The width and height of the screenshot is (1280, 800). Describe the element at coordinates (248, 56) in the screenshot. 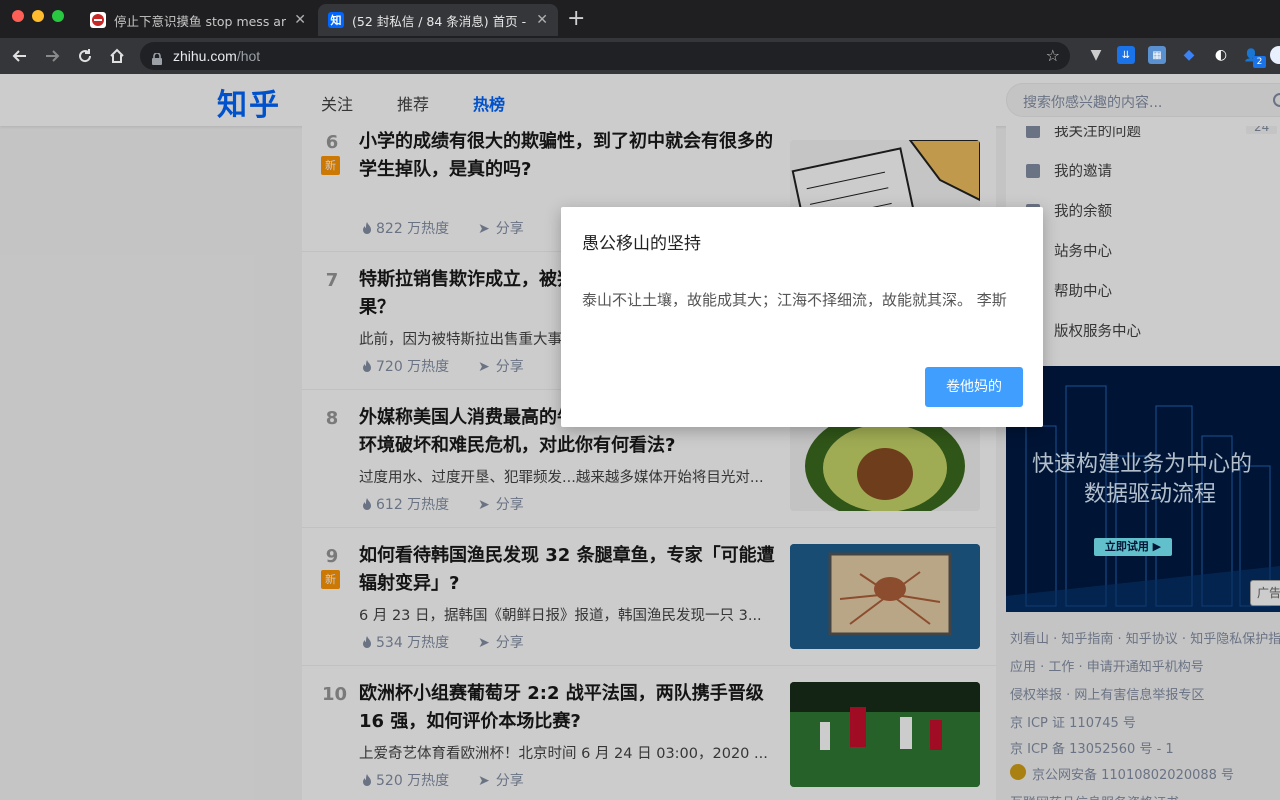

I see `url-path: /hot` at that location.